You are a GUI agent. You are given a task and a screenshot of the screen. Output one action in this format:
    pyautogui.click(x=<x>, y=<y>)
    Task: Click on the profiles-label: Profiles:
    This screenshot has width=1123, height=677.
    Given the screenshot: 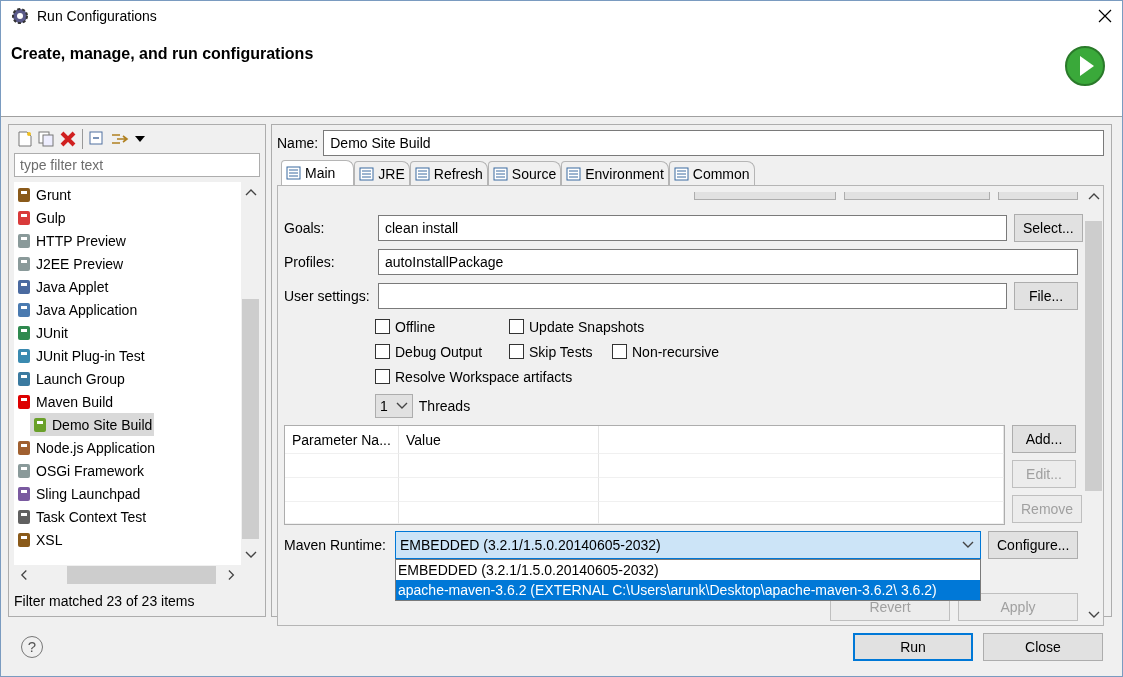 What is the action you would take?
    pyautogui.click(x=310, y=262)
    